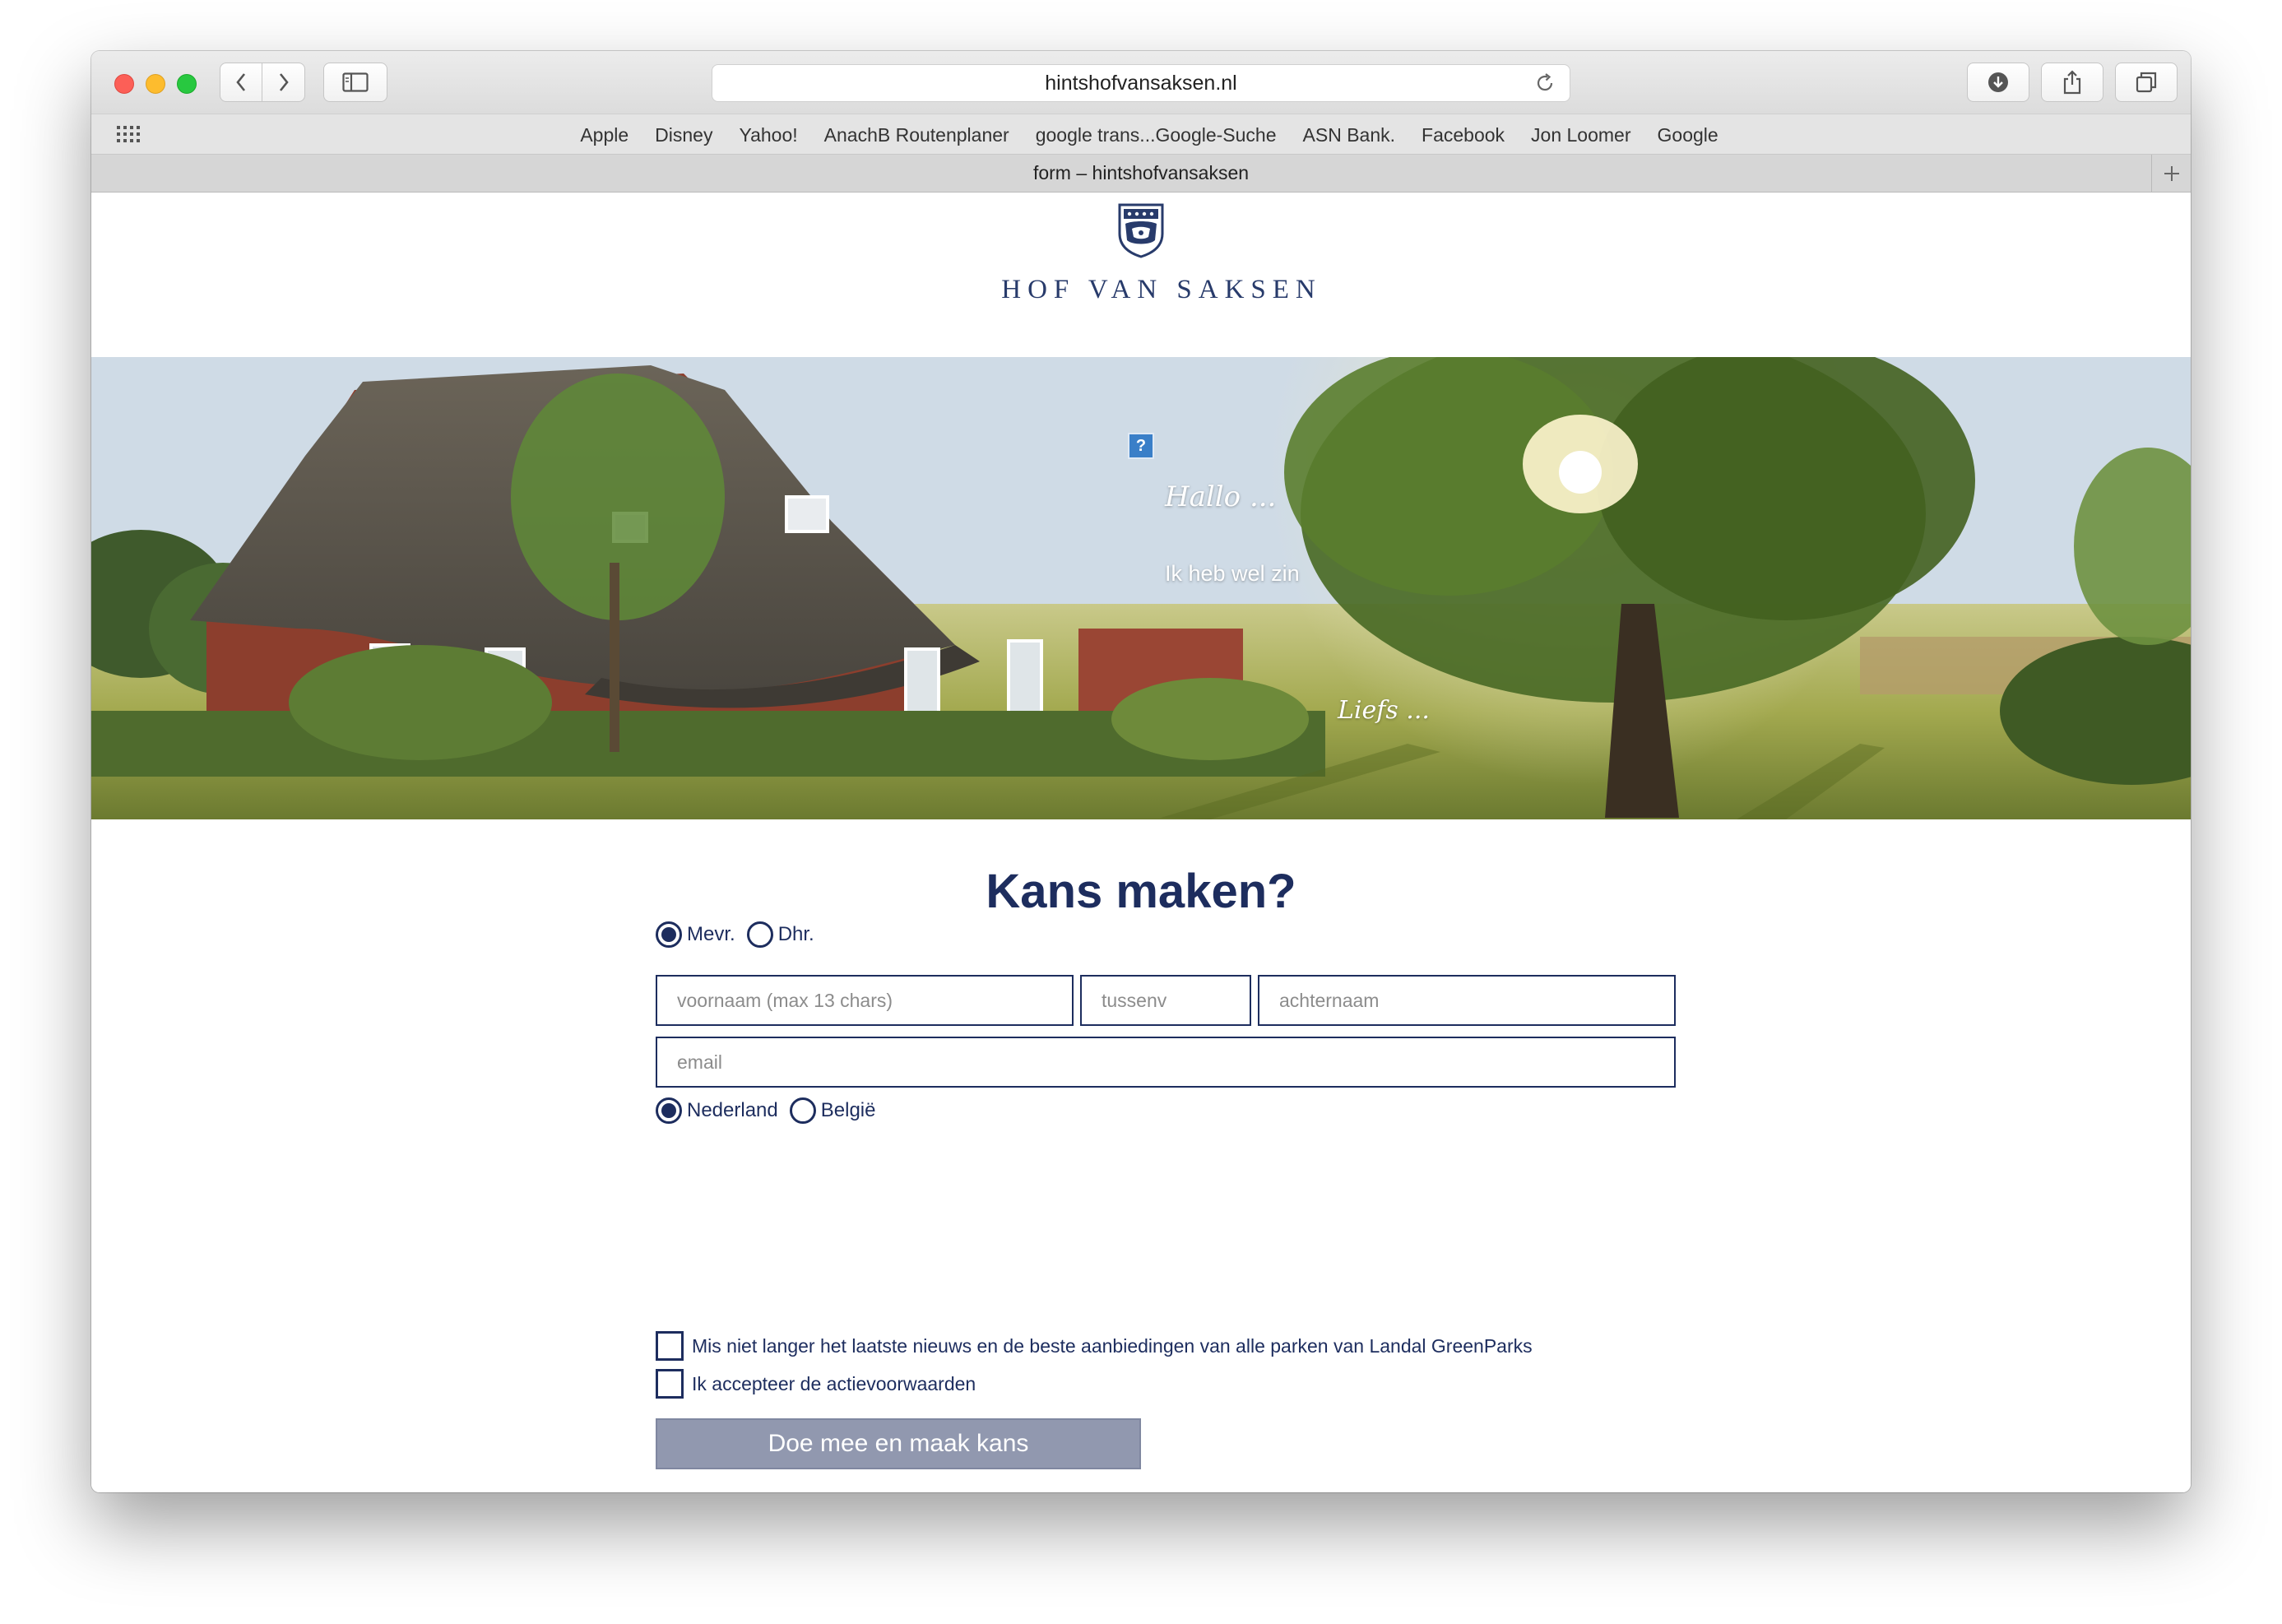 Image resolution: width=2282 pixels, height=1624 pixels. Describe the element at coordinates (156, 84) in the screenshot. I see `minimize-window-button` at that location.